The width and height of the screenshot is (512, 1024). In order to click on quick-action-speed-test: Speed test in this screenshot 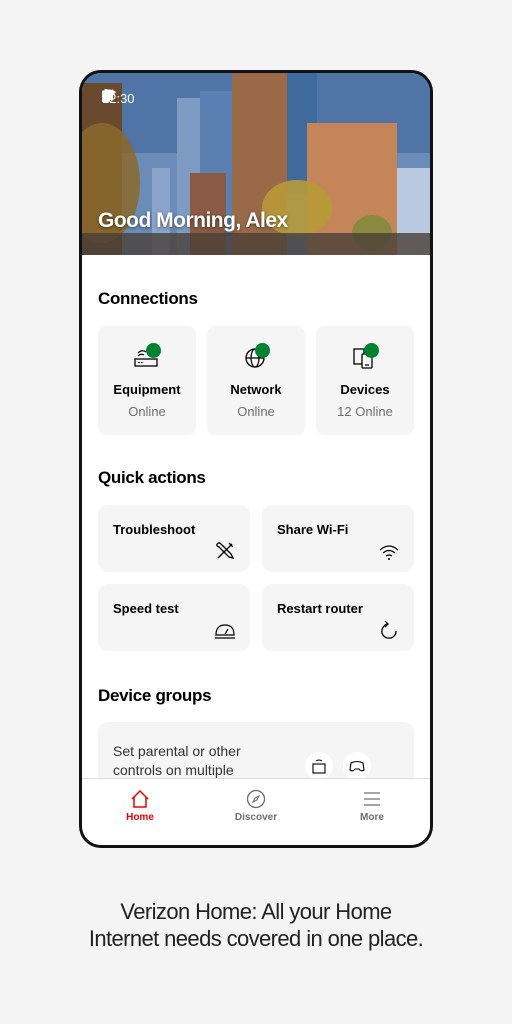, I will do `click(174, 617)`.